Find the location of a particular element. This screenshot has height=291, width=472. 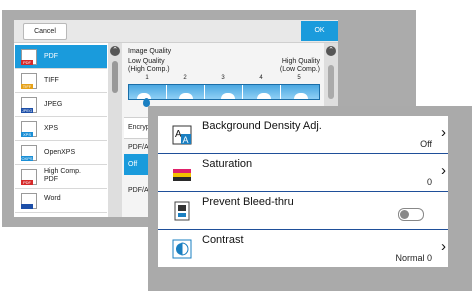

image-quality-slider is located at coordinates (224, 92).